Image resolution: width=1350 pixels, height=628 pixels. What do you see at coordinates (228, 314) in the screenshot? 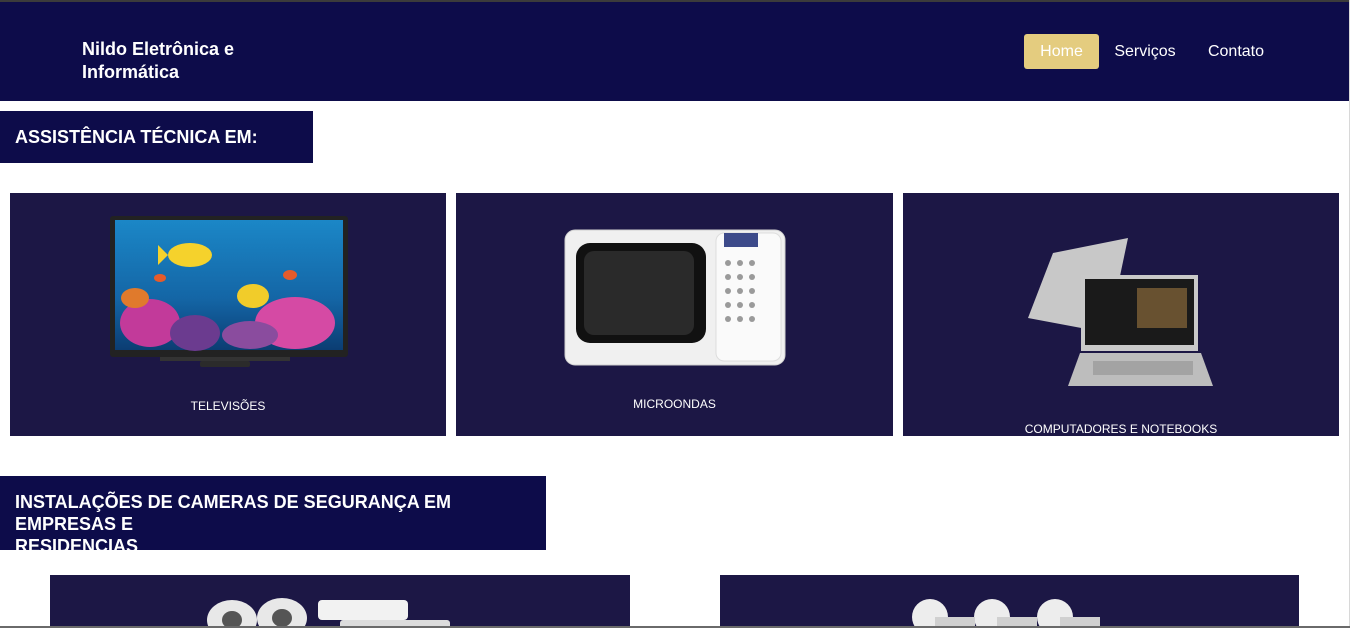
I see `service-card-tv: TELEVISÕES` at bounding box center [228, 314].